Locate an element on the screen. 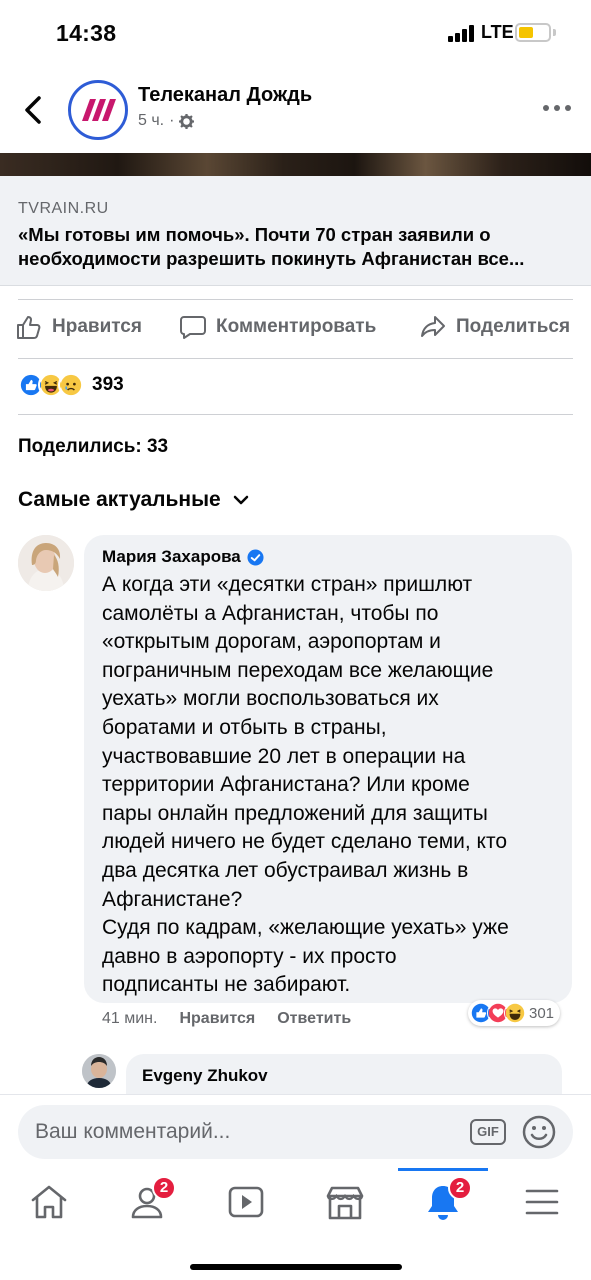  comment-meta: 41 мин. Нравится Ответить is located at coordinates (226, 1019).